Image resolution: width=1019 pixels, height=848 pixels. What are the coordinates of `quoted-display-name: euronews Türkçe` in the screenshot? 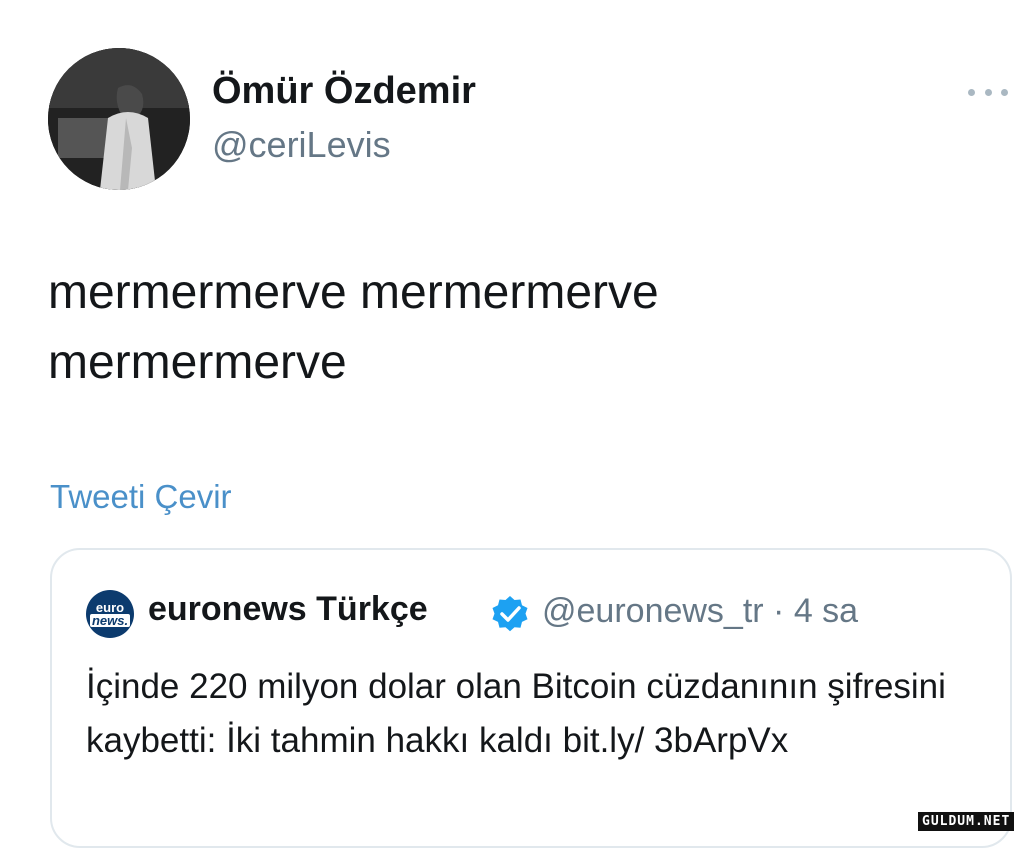 It's located at (288, 609).